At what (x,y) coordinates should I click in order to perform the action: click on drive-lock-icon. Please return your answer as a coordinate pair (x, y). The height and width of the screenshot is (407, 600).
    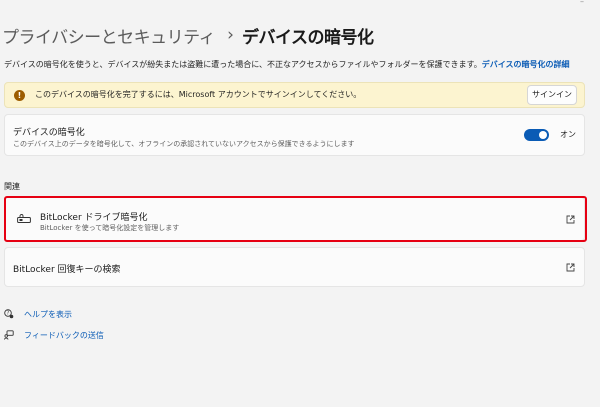
    Looking at the image, I should click on (24, 218).